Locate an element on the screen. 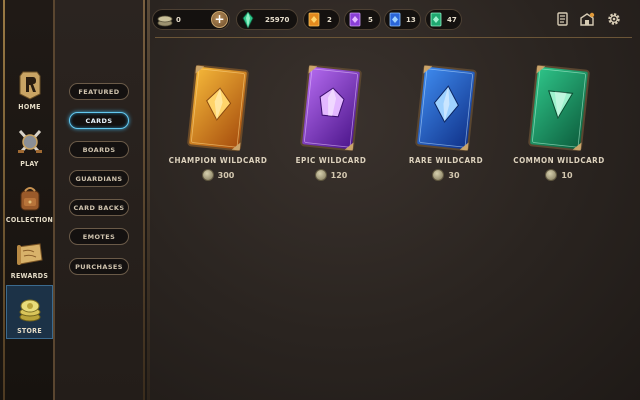 The height and width of the screenshot is (400, 640). epic-wildcard-price: 120 is located at coordinates (331, 175).